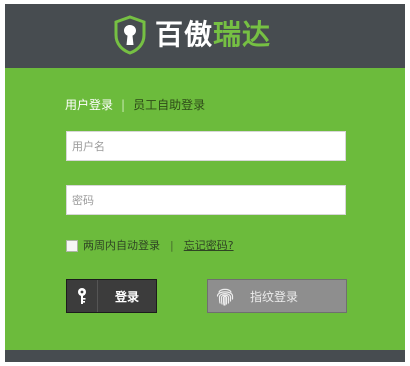 The height and width of the screenshot is (366, 410). I want to click on remember-row: 两周内自动登录 | 忘记密码?, so click(150, 246).